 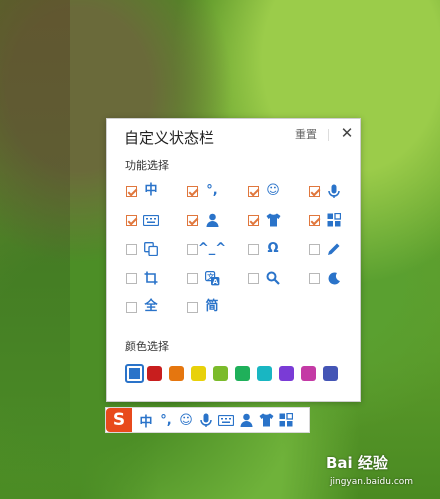 I want to click on baidu-watermark-url: jingyan.baidu.com, so click(x=372, y=482).